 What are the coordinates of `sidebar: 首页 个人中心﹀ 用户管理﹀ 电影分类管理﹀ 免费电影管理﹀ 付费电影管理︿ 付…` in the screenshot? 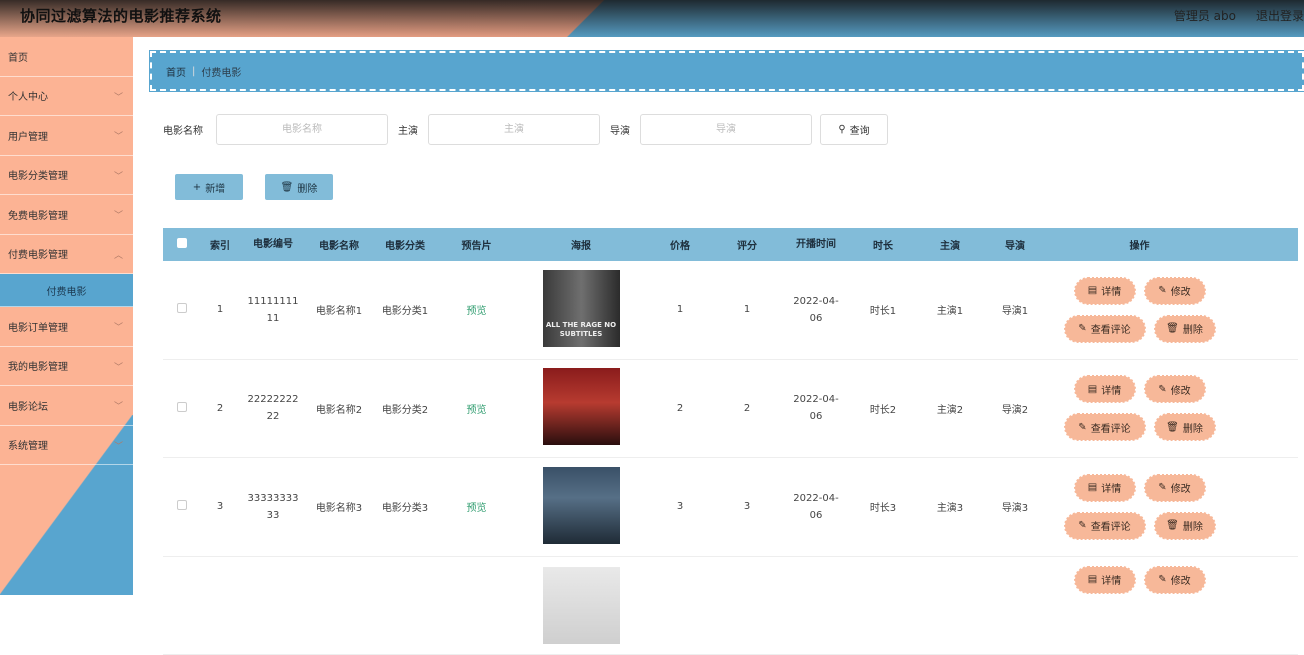 It's located at (66, 316).